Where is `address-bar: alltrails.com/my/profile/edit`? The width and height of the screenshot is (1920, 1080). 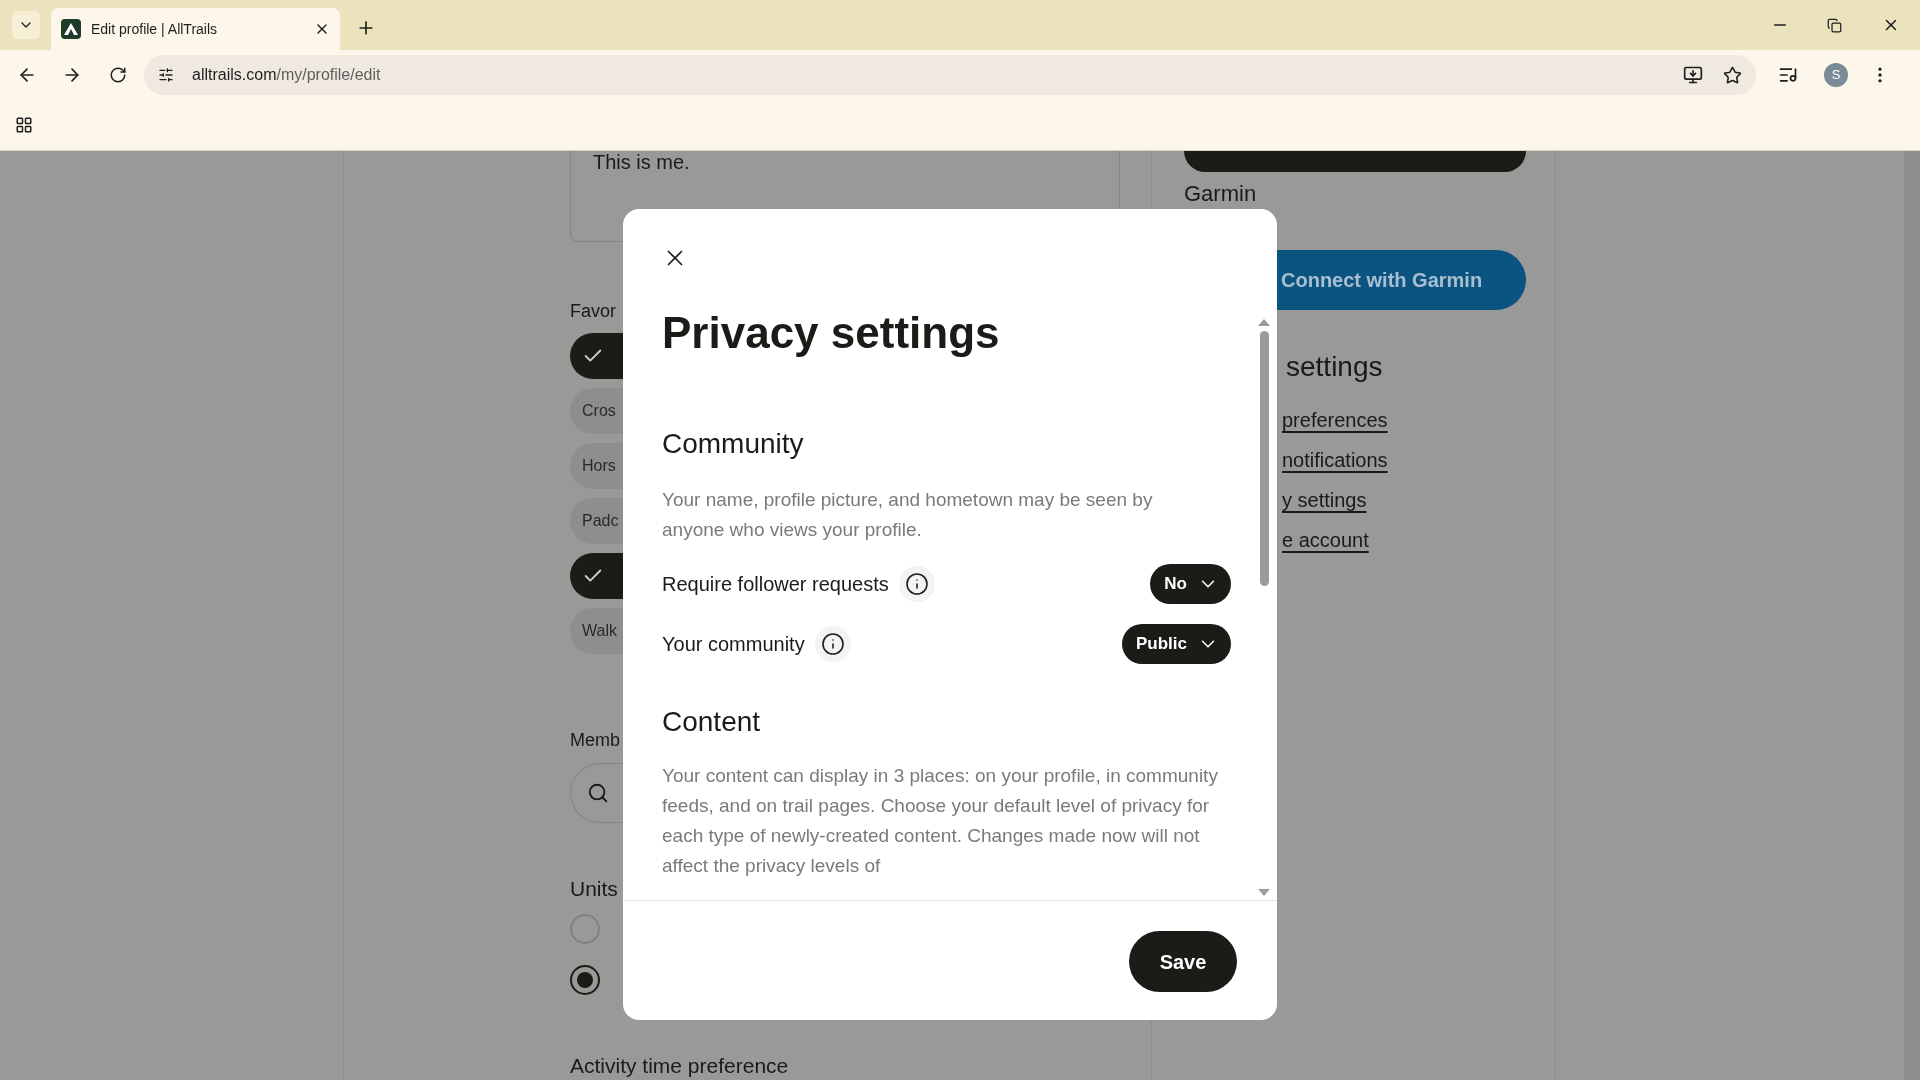 address-bar: alltrails.com/my/profile/edit is located at coordinates (950, 75).